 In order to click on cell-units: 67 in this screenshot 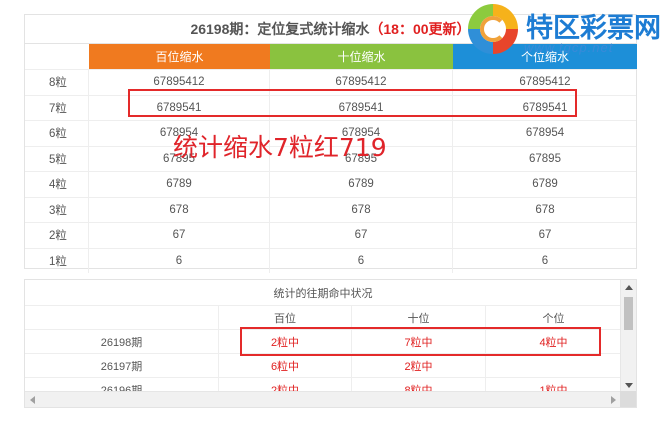, I will do `click(545, 235)`.